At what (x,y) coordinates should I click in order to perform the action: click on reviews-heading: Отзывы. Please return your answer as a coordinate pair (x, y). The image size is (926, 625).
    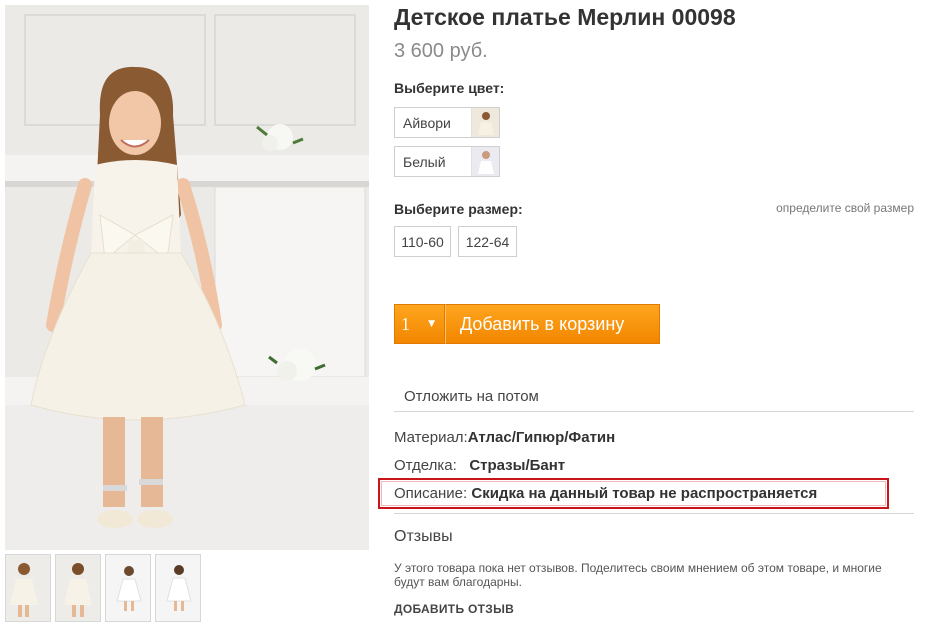
    Looking at the image, I should click on (423, 536).